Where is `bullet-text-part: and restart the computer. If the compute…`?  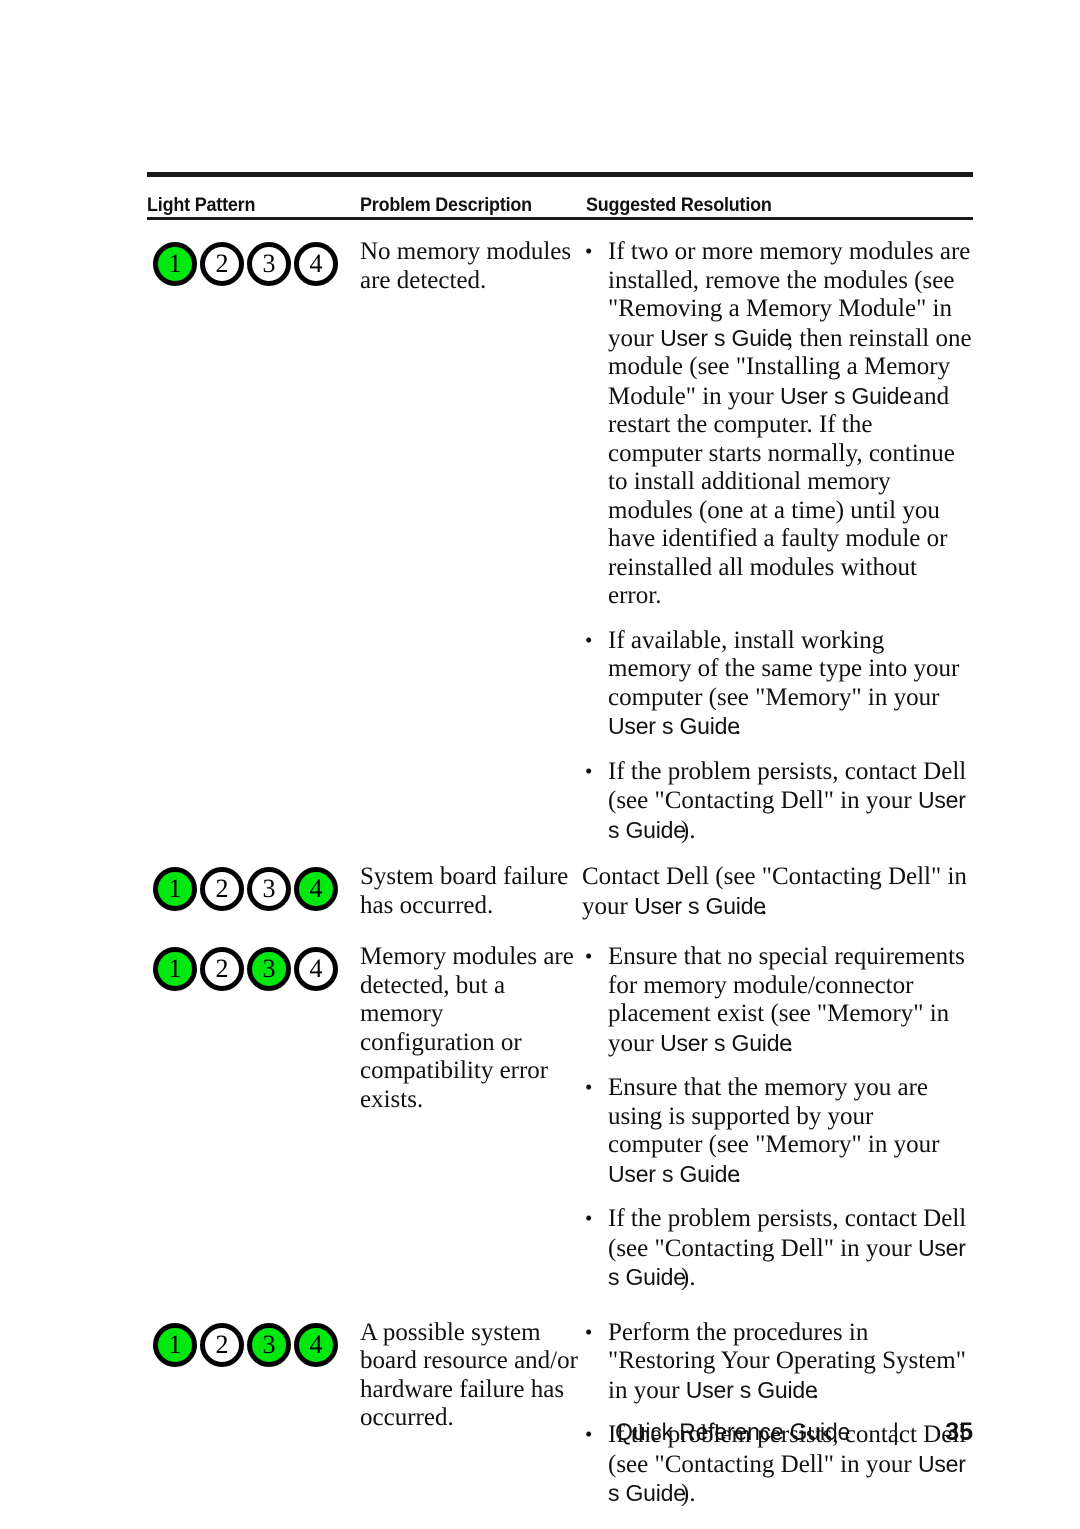
bullet-text-part: and restart the computer. If the compute… is located at coordinates (781, 496).